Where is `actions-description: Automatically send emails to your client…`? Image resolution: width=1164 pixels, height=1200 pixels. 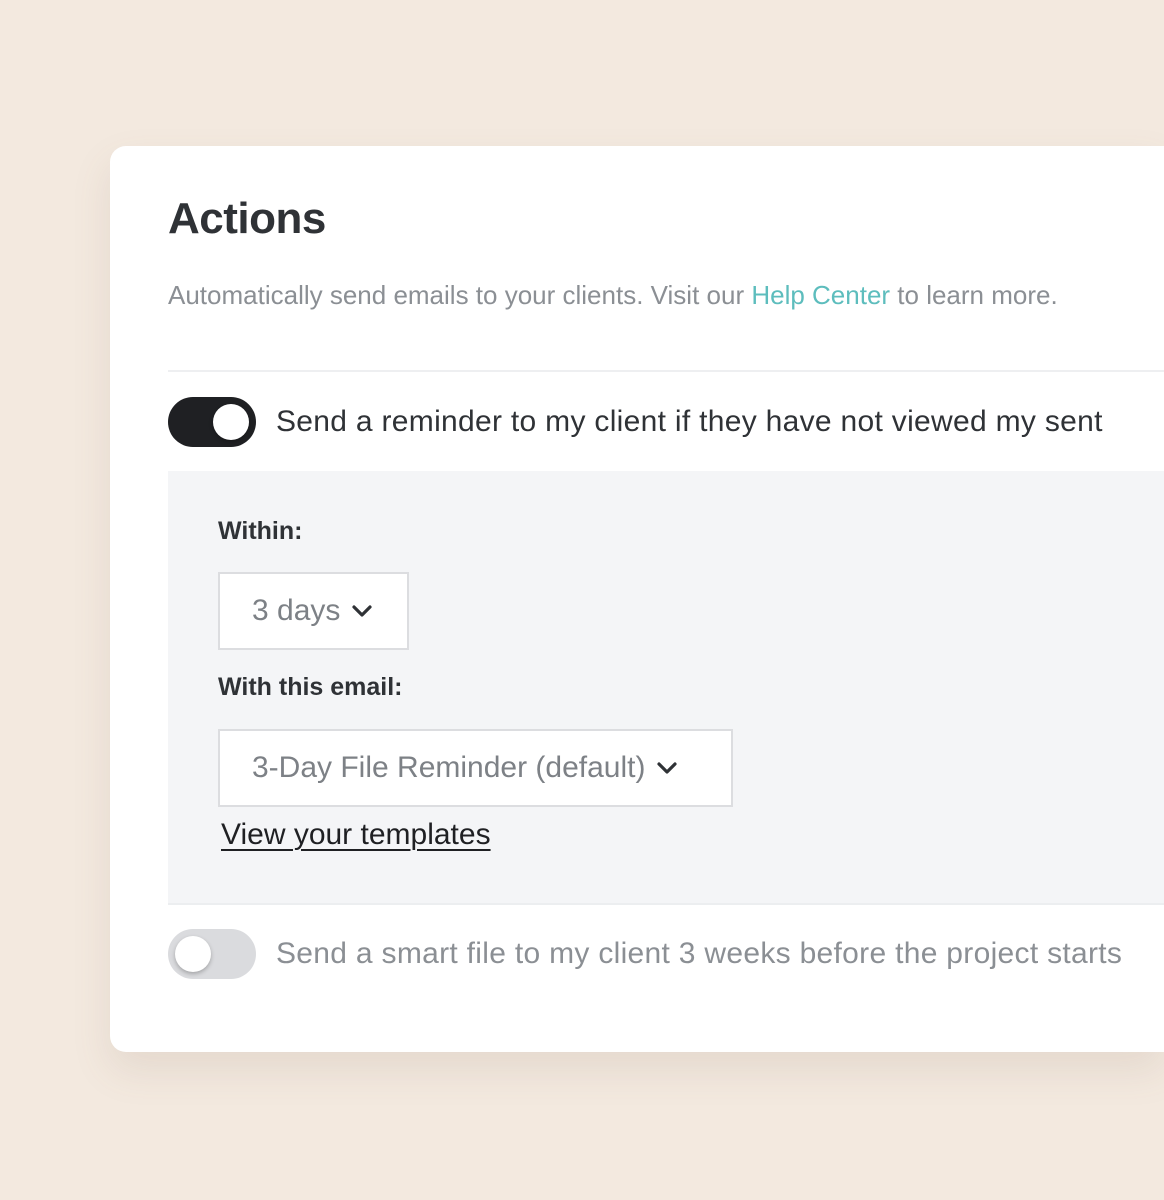 actions-description: Automatically send emails to your client… is located at coordinates (613, 295).